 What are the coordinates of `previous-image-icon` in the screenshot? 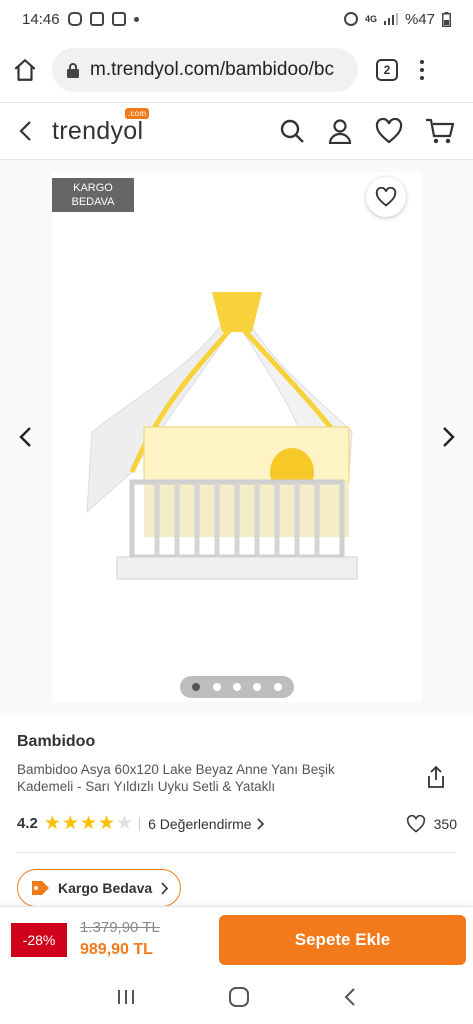 It's located at (26, 437).